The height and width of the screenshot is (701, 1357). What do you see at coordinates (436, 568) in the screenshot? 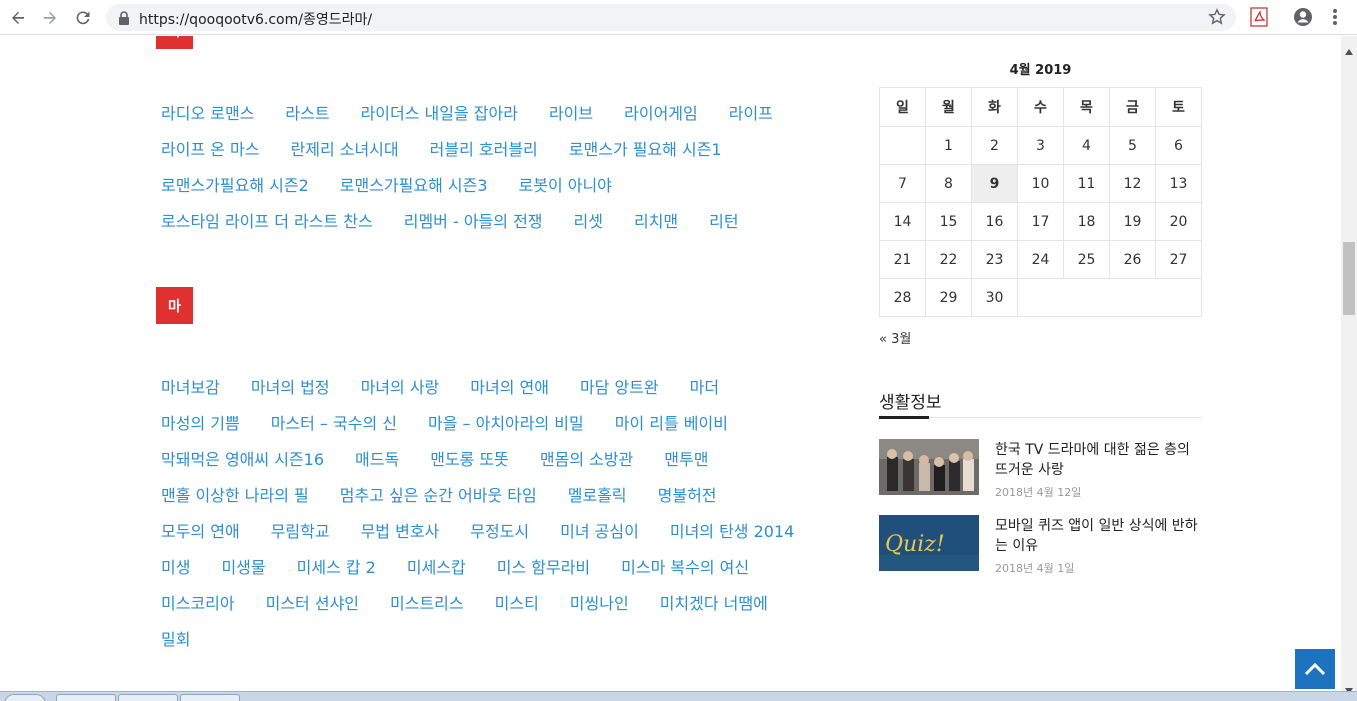
I see `drama-link: 미세스캅` at bounding box center [436, 568].